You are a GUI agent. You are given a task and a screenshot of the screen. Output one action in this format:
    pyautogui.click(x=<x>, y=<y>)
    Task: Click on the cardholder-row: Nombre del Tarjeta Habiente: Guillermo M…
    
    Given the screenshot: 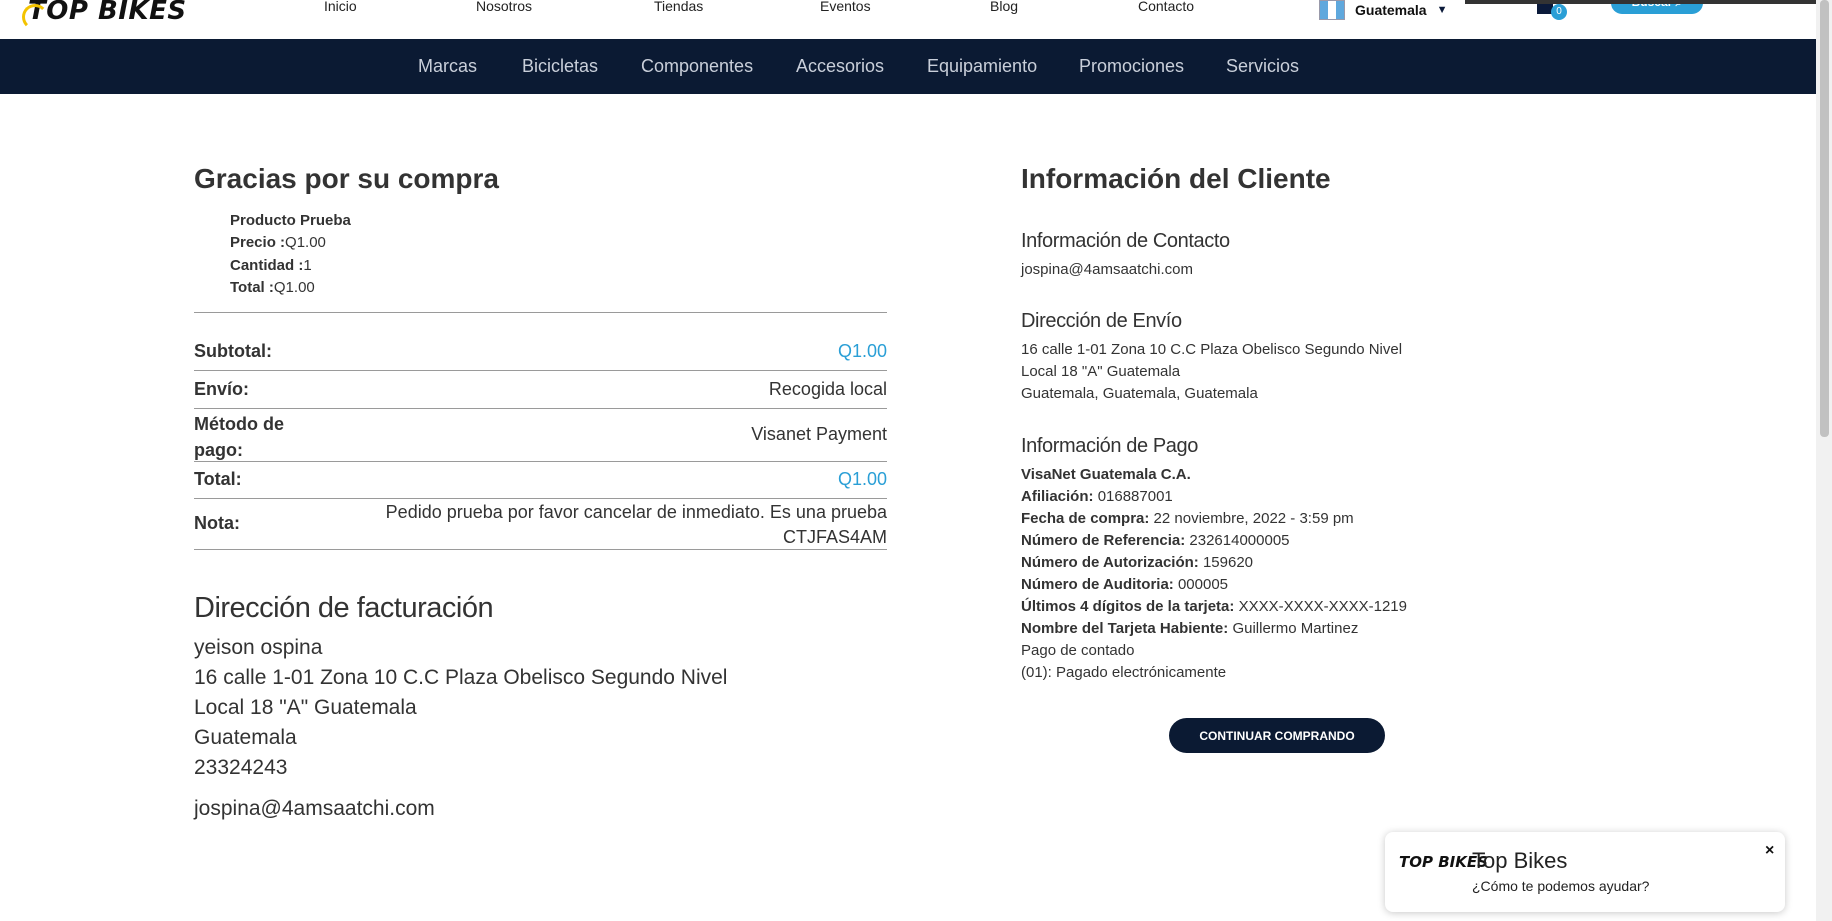 What is the action you would take?
    pyautogui.click(x=1189, y=628)
    